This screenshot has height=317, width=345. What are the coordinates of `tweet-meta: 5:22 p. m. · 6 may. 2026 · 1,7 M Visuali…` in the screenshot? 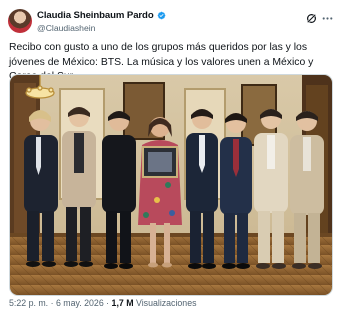 It's located at (103, 303).